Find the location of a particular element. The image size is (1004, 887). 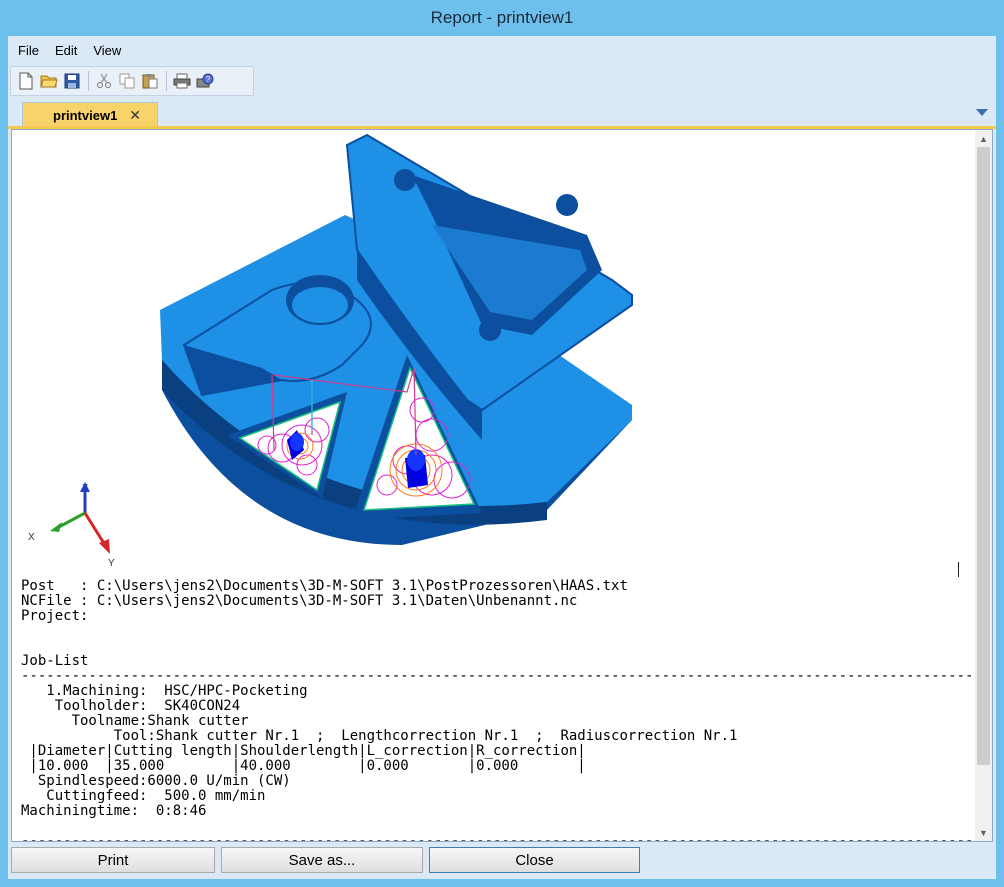

axis-y-label: Y is located at coordinates (111, 563).